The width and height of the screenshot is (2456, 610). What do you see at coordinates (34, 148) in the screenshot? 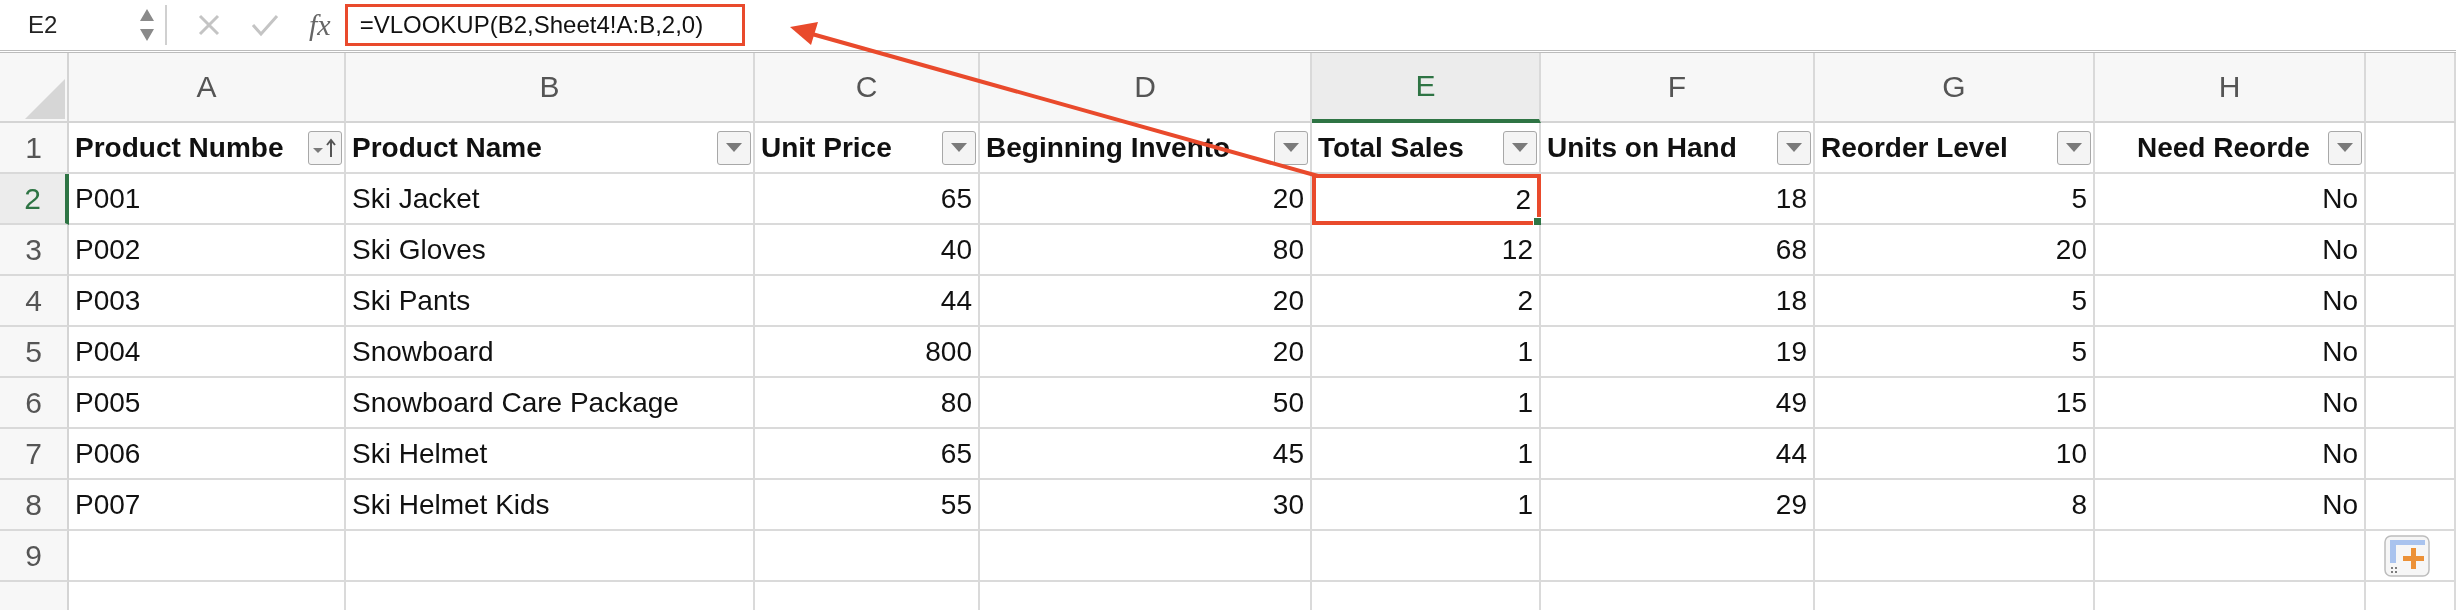
I see `row-header: 1` at bounding box center [34, 148].